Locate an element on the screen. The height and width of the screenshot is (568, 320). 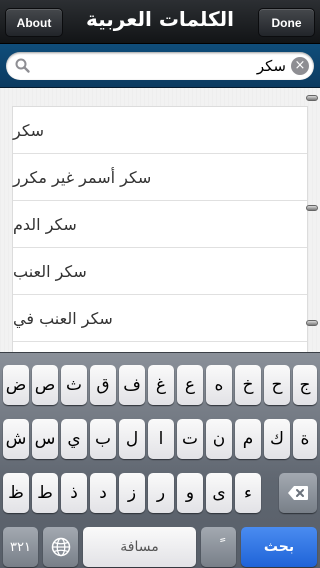
key: ى is located at coordinates (219, 493).